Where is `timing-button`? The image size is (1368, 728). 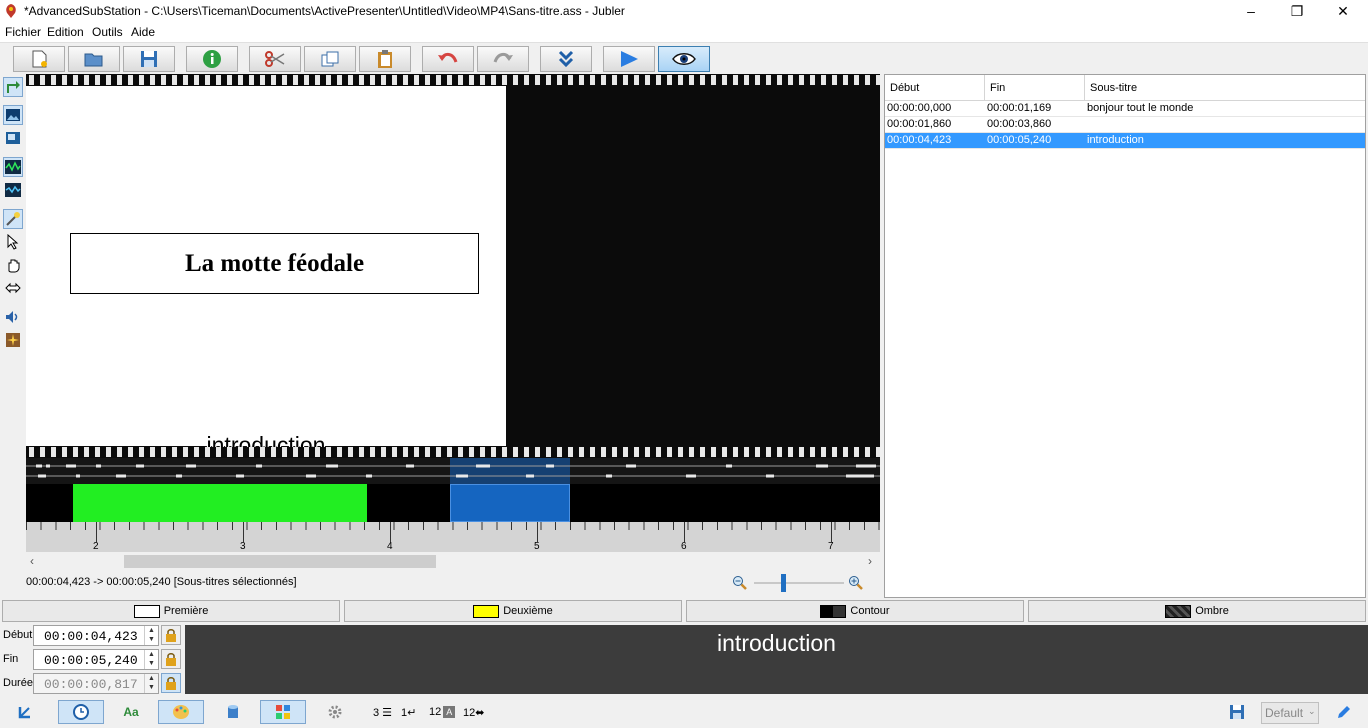 timing-button is located at coordinates (81, 712).